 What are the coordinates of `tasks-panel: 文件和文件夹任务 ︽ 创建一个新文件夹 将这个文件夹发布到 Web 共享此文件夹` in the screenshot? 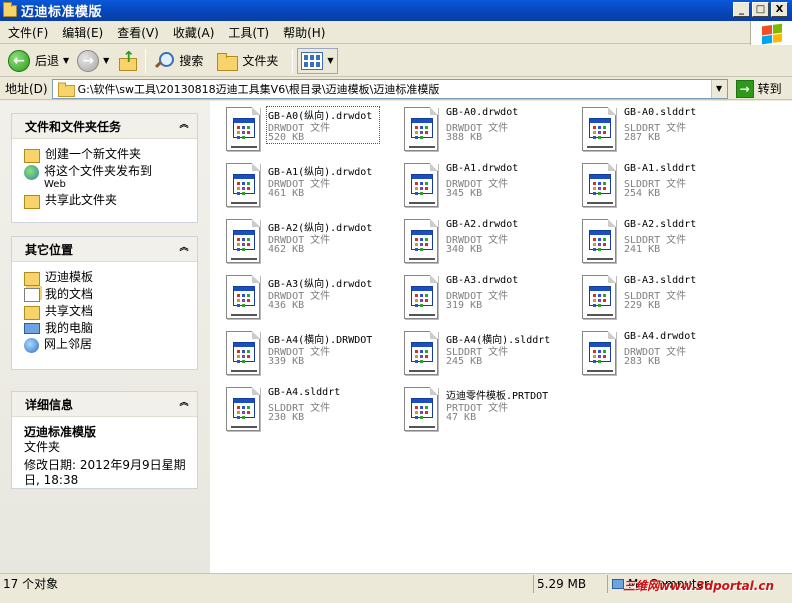 It's located at (104, 168).